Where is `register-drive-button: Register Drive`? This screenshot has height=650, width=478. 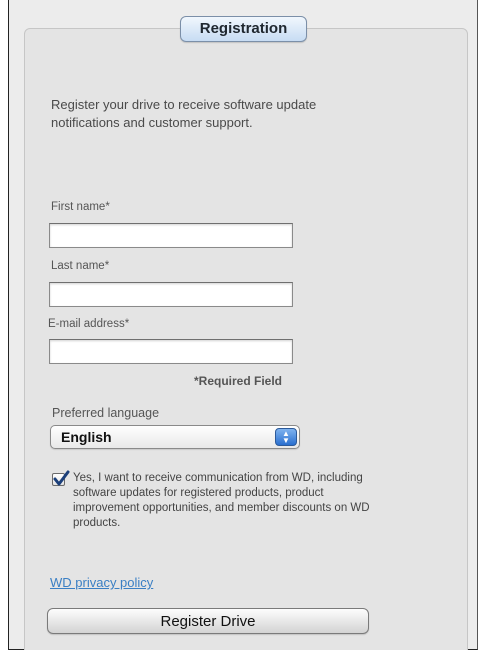 register-drive-button: Register Drive is located at coordinates (208, 621).